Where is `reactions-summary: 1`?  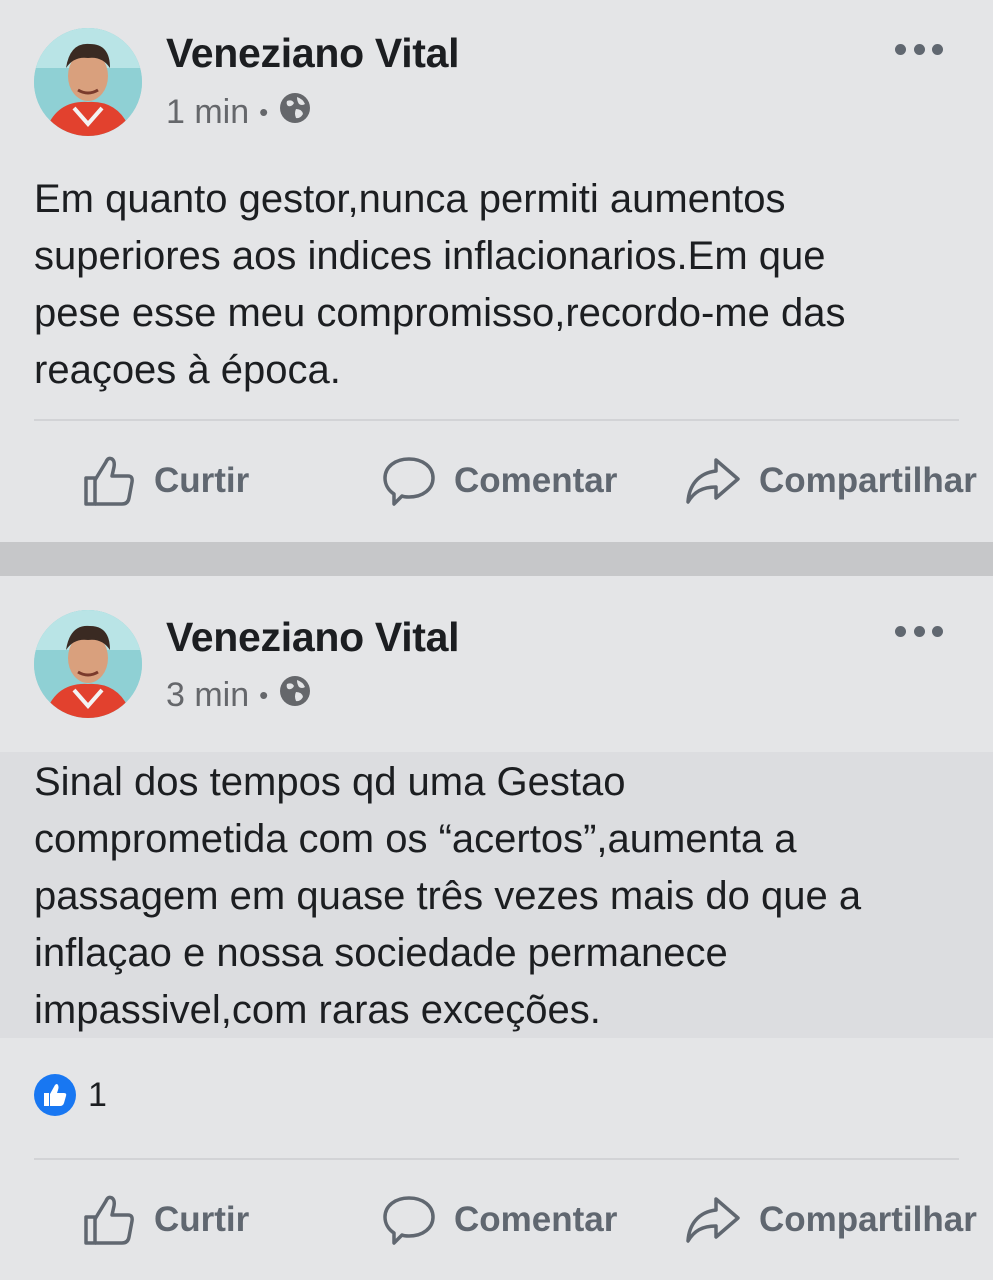 reactions-summary: 1 is located at coordinates (70, 1095).